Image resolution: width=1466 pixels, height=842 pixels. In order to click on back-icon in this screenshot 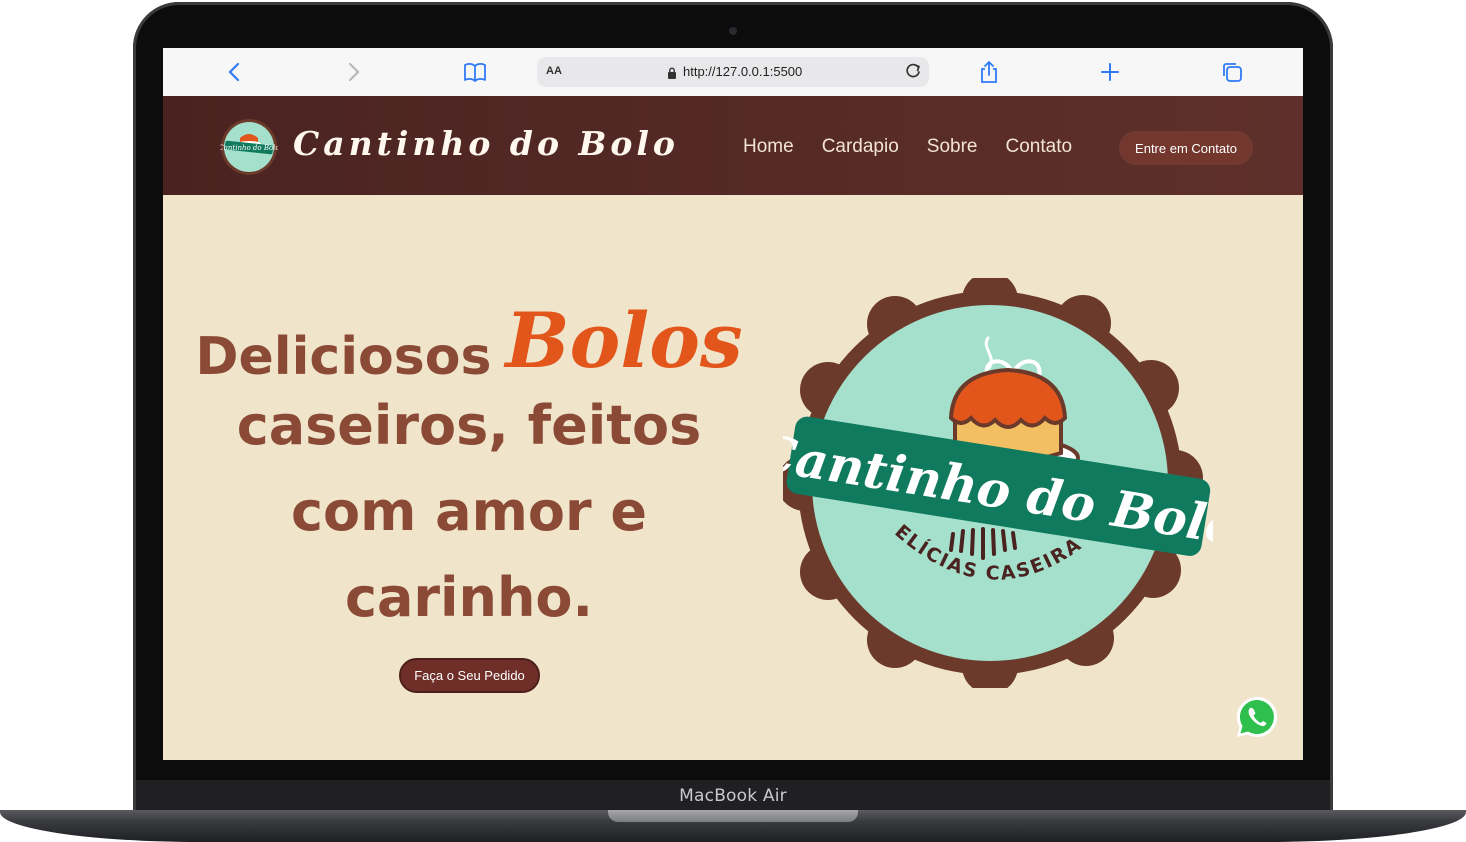, I will do `click(234, 72)`.